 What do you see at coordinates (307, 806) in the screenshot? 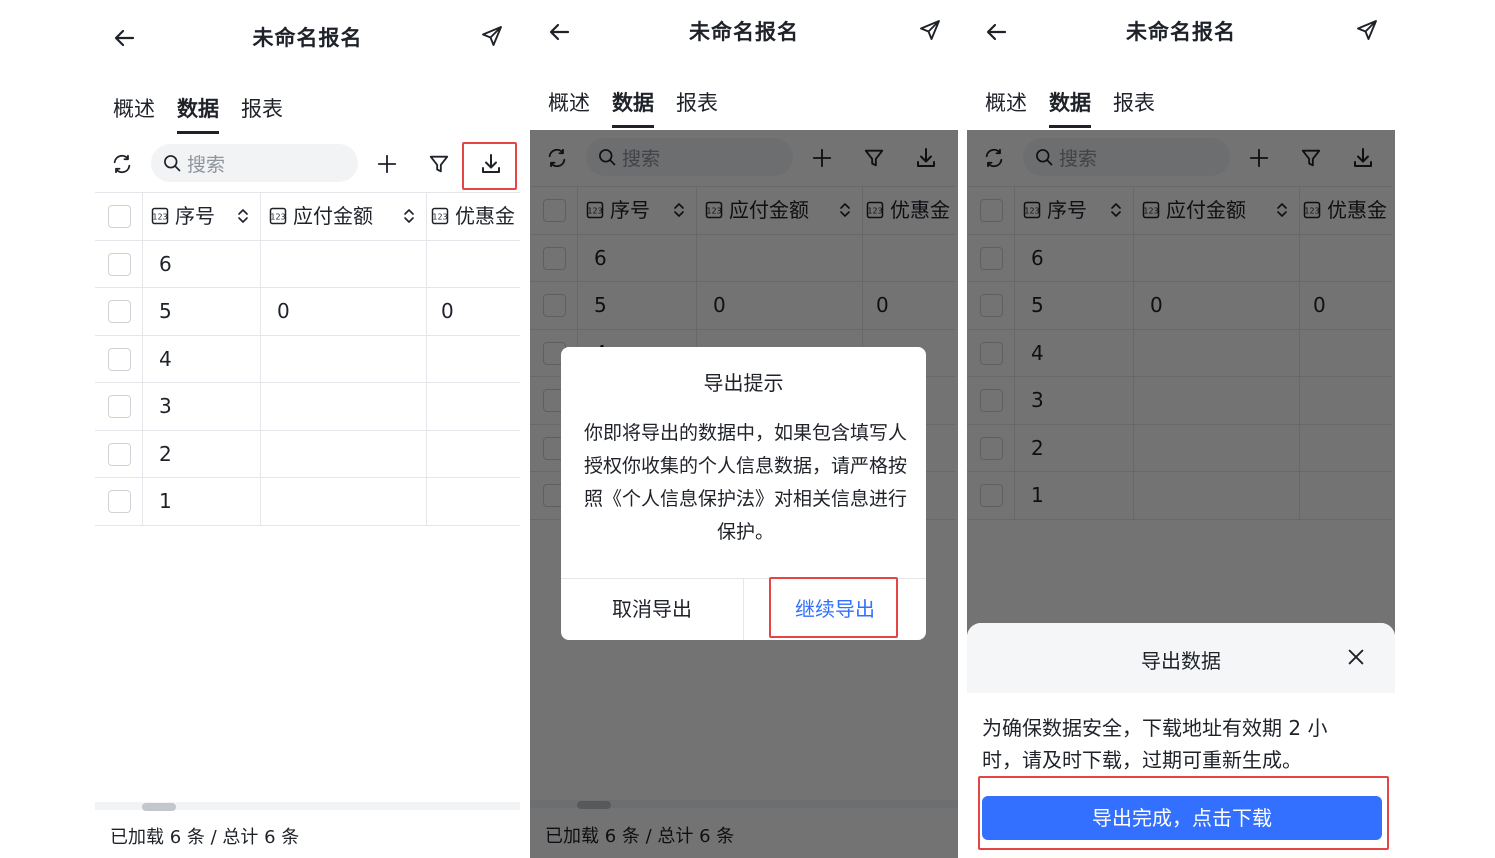
I see `horizontal-scrollbar` at bounding box center [307, 806].